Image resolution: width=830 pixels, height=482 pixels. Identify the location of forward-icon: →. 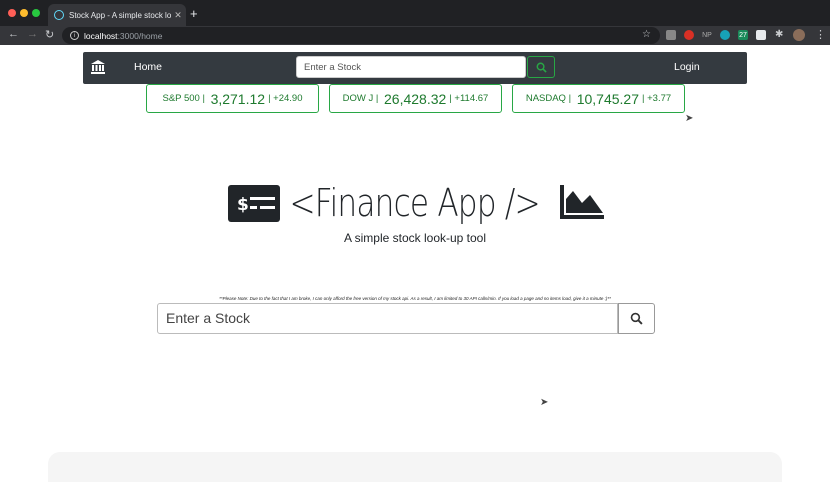
(32, 34).